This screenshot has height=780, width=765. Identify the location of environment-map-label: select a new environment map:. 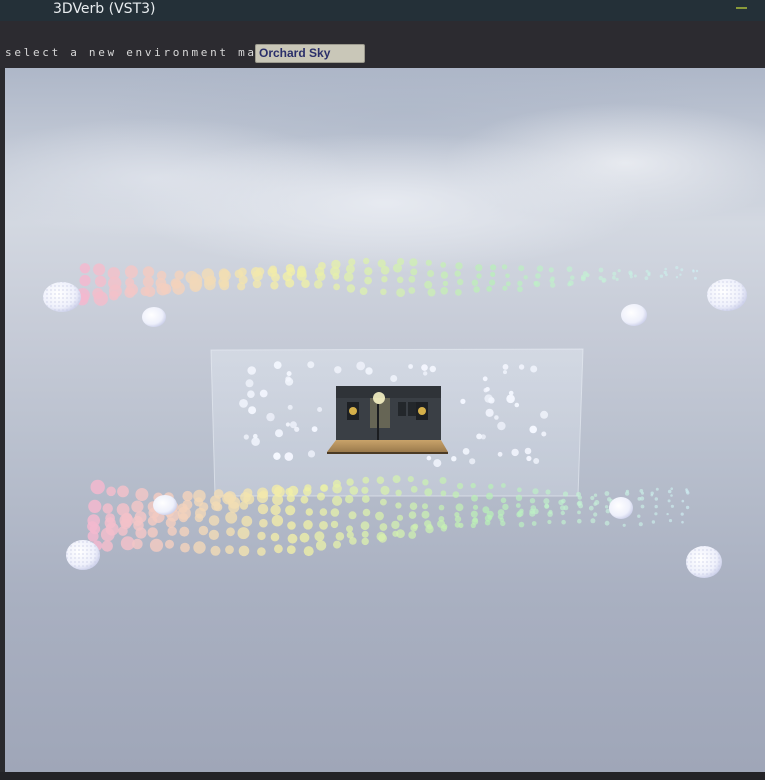
(140, 52).